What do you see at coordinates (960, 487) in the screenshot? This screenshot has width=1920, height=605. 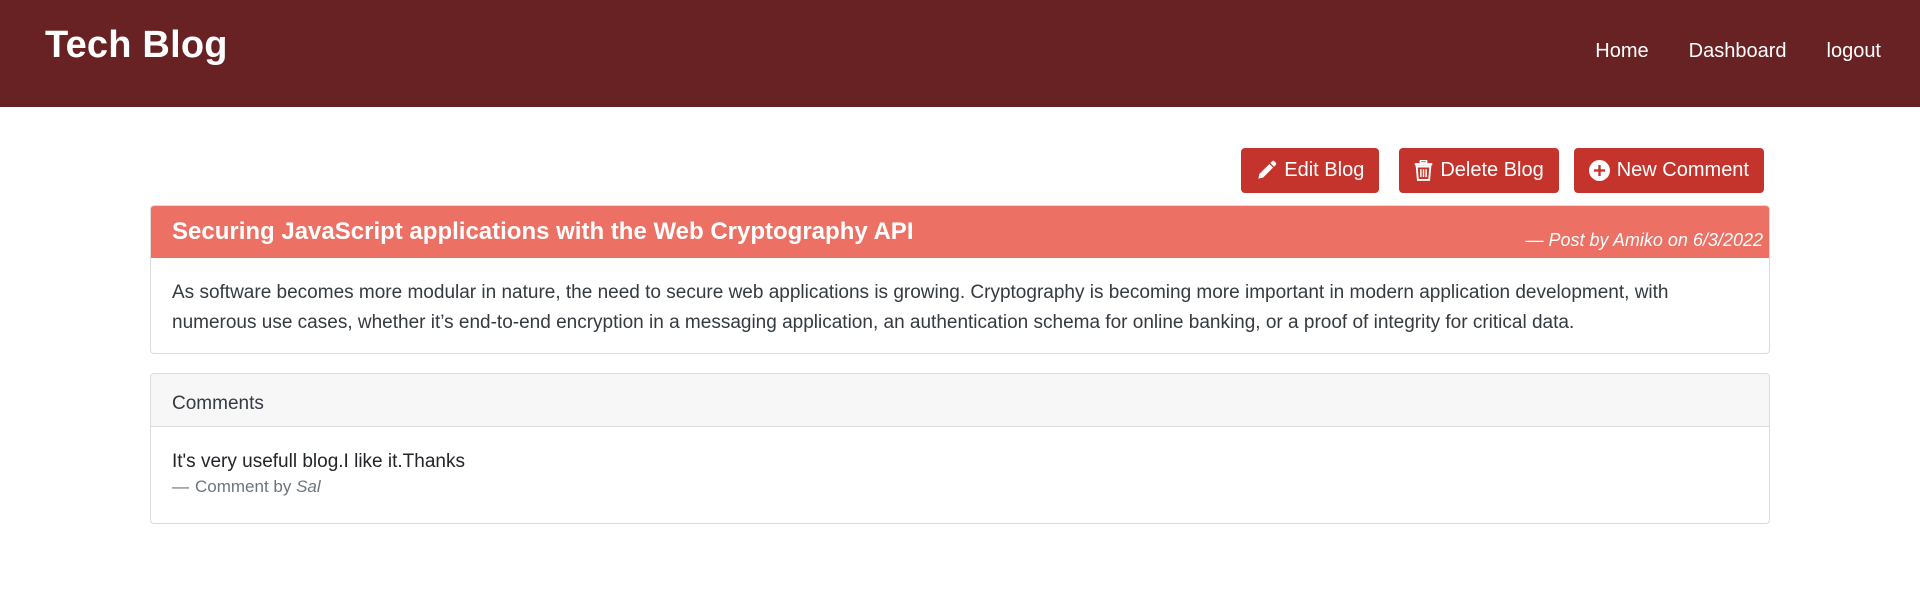 I see `comment-footer: — Comment by Sal` at bounding box center [960, 487].